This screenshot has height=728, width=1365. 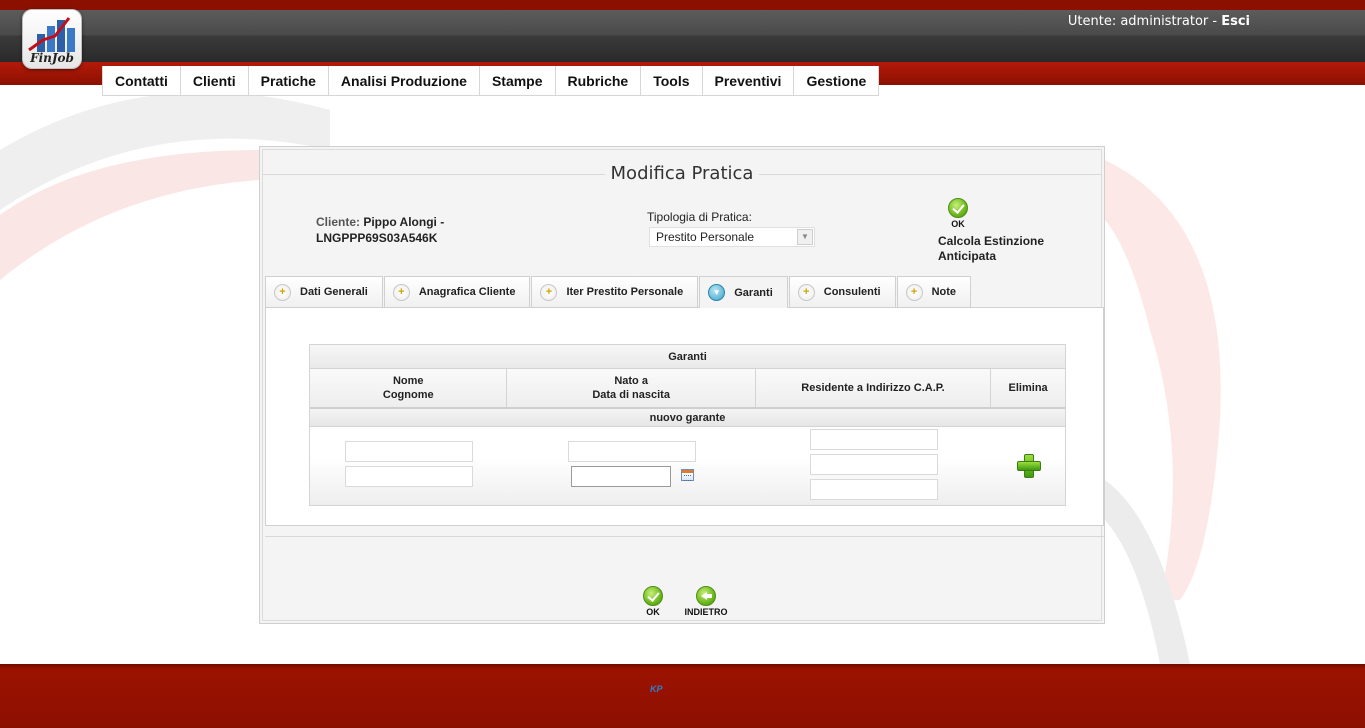 What do you see at coordinates (288, 81) in the screenshot?
I see `menu-item-pratiche: Pratiche` at bounding box center [288, 81].